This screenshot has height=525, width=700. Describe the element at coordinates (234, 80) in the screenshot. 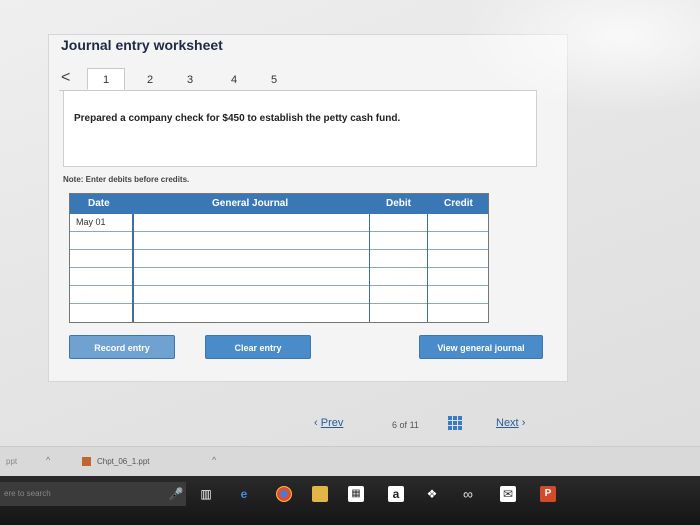

I see `tab-4: 4` at that location.